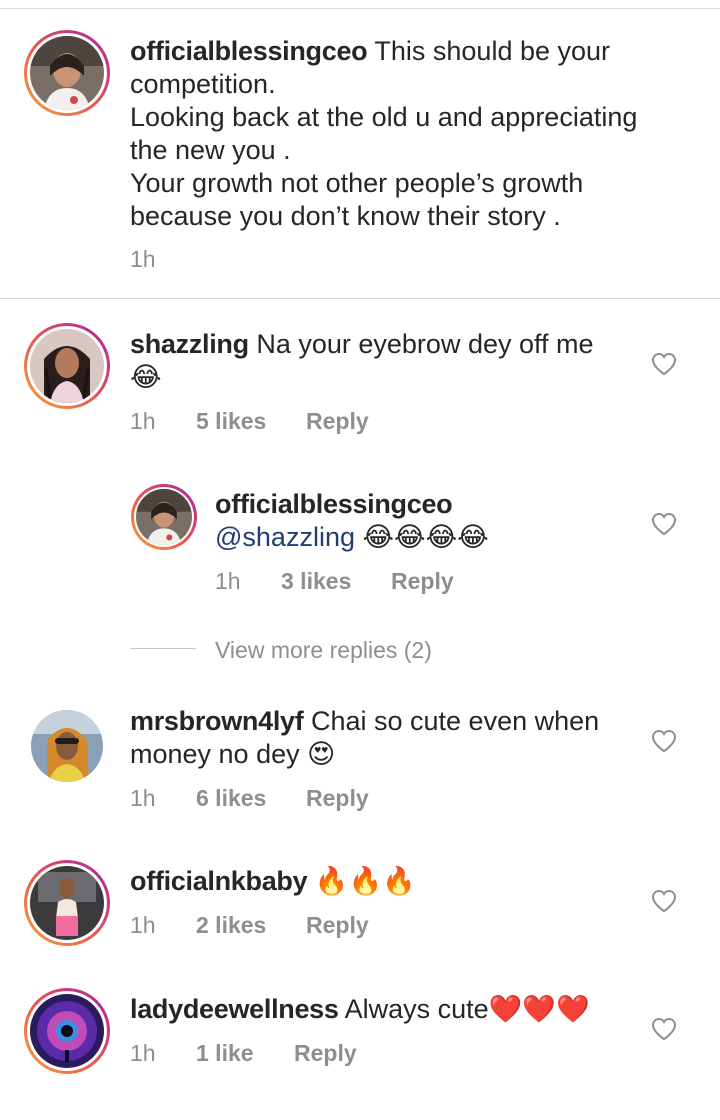 This screenshot has height=1120, width=720. I want to click on comment-text-line: because you don’t know their story ., so click(345, 216).